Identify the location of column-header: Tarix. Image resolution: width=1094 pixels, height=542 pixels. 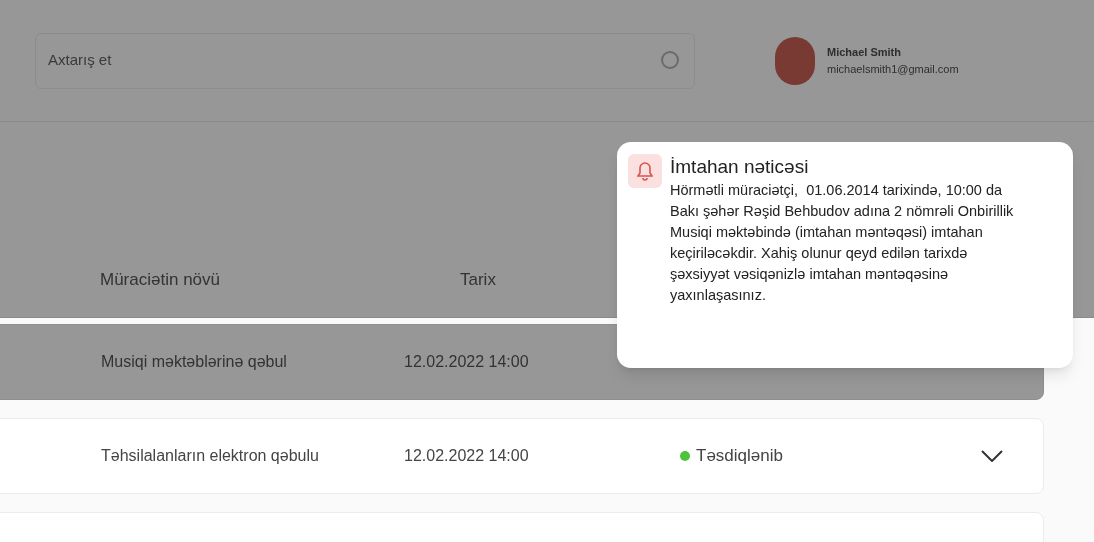
(478, 280).